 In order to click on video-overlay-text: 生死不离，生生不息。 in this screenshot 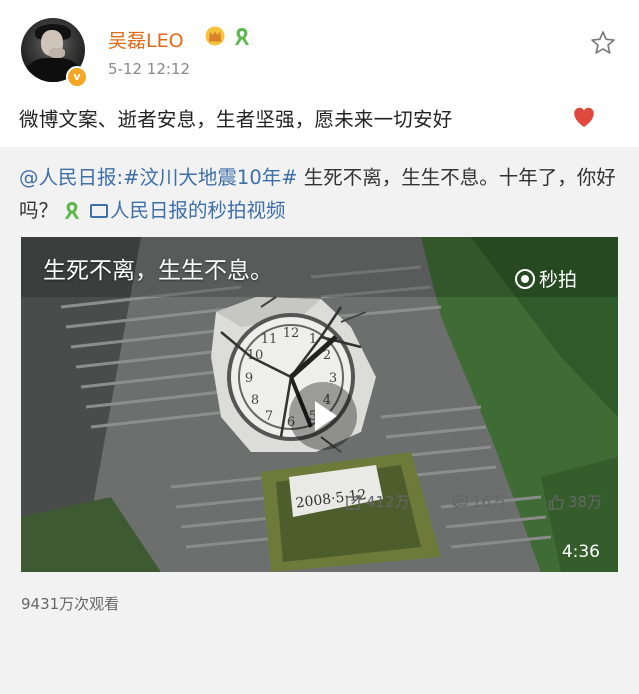, I will do `click(158, 271)`.